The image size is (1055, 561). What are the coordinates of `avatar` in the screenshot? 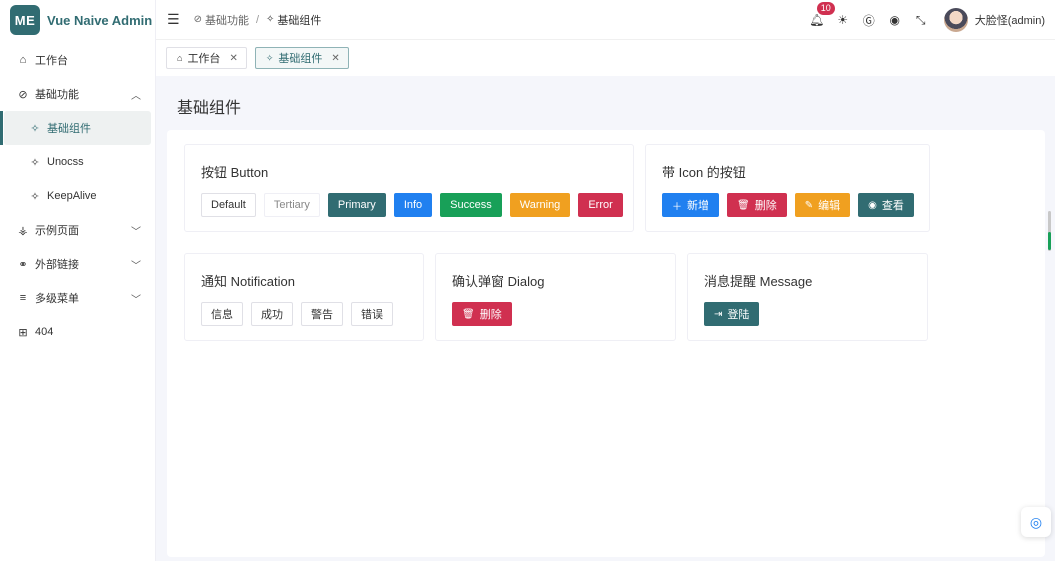 It's located at (955, 20).